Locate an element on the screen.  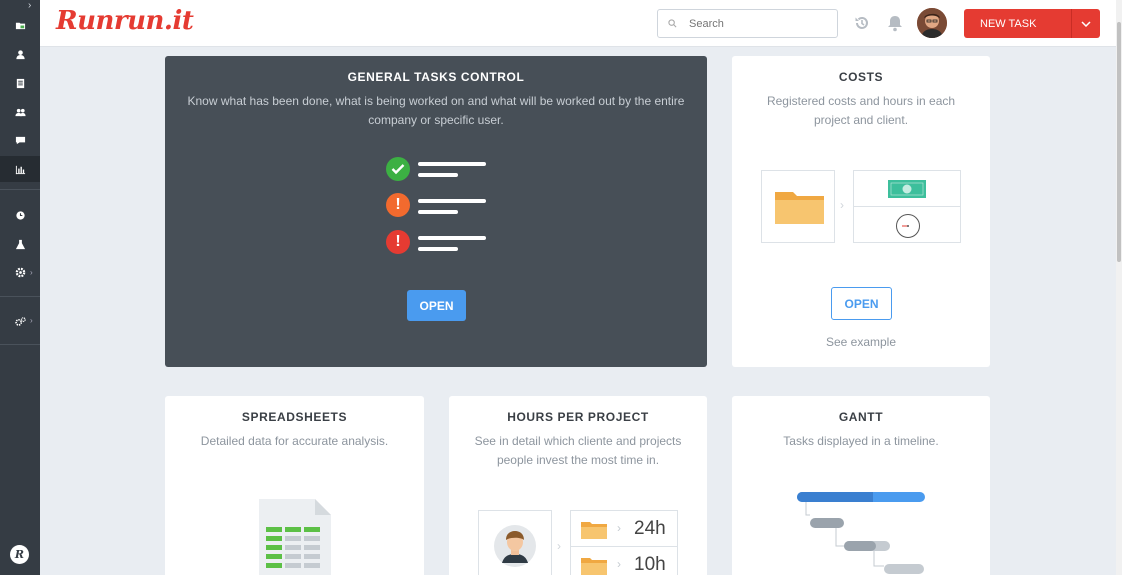
team-icon is located at coordinates (20, 112).